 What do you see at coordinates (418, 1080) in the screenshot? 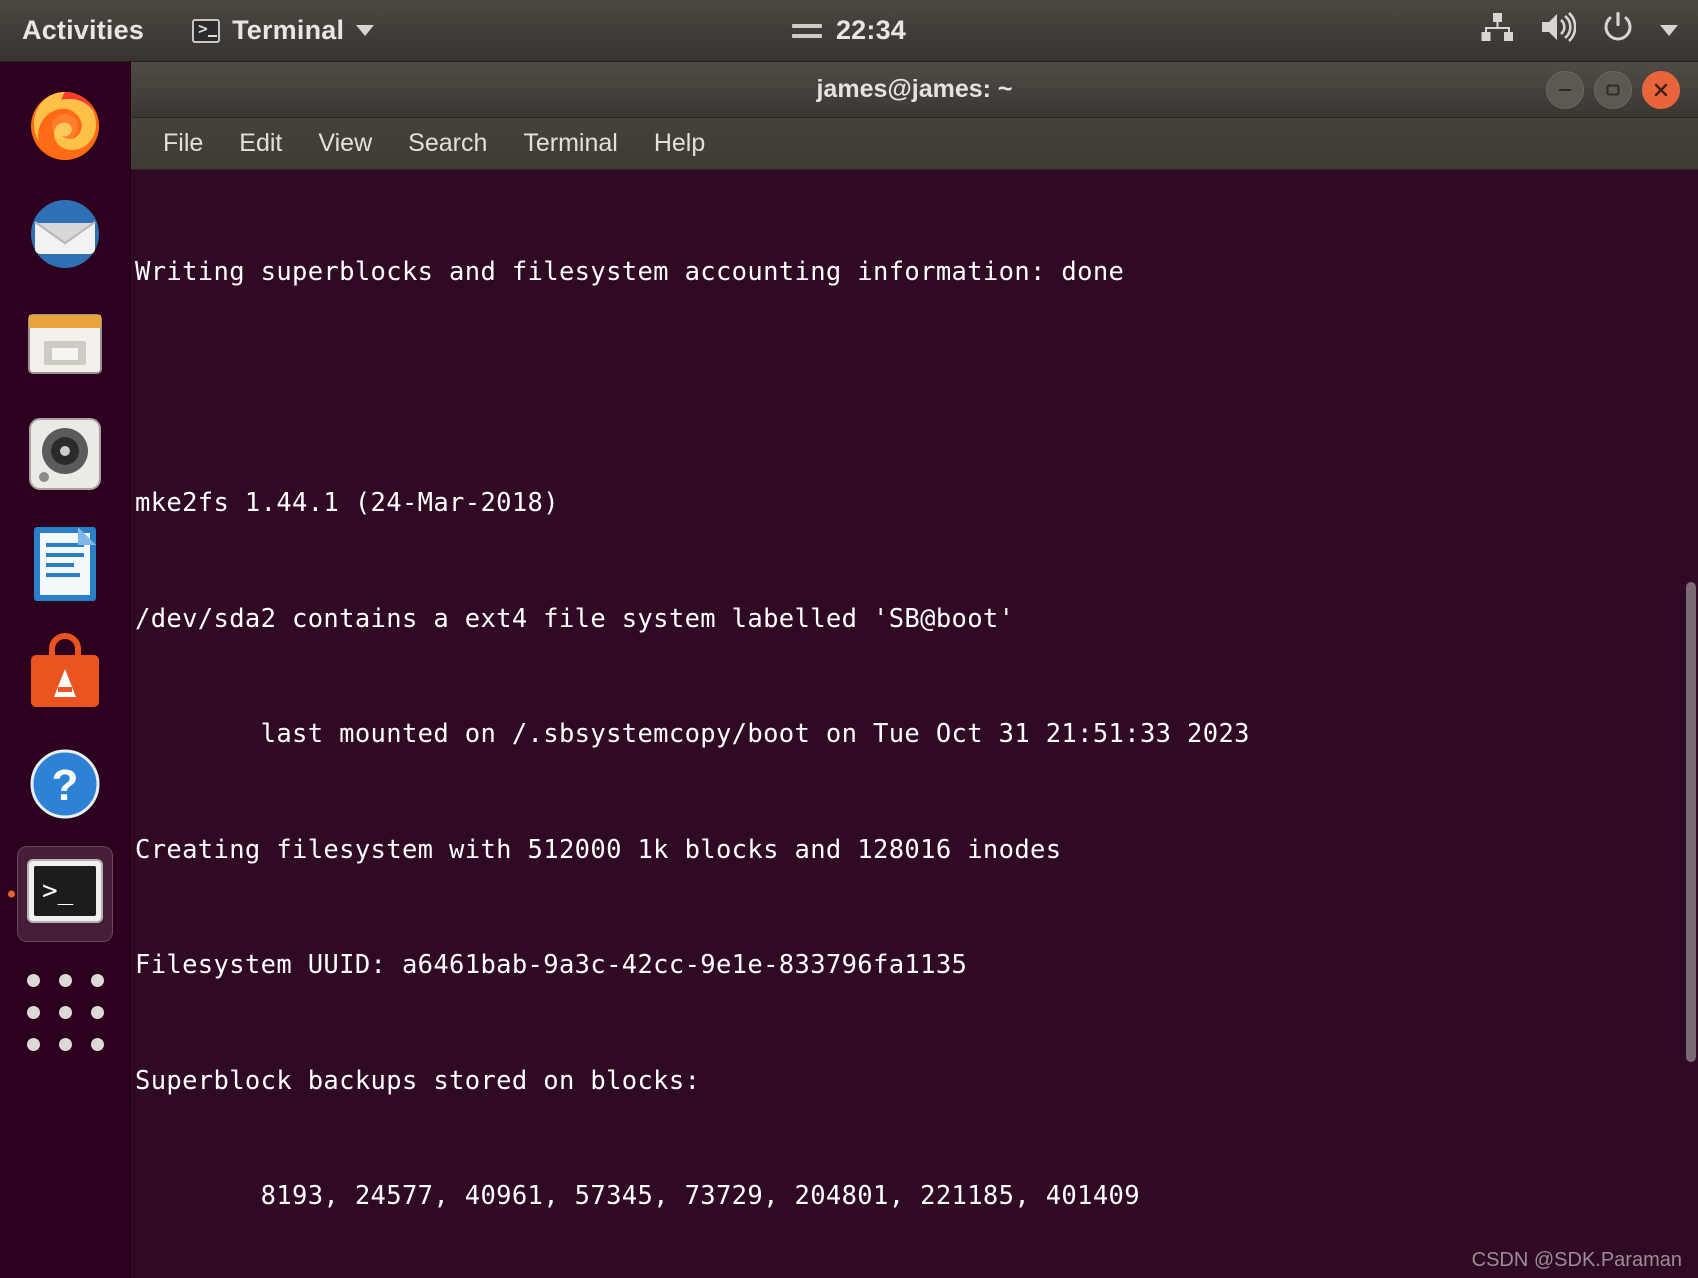
I see `terminal-line: Superblock backups stored on blocks:` at bounding box center [418, 1080].